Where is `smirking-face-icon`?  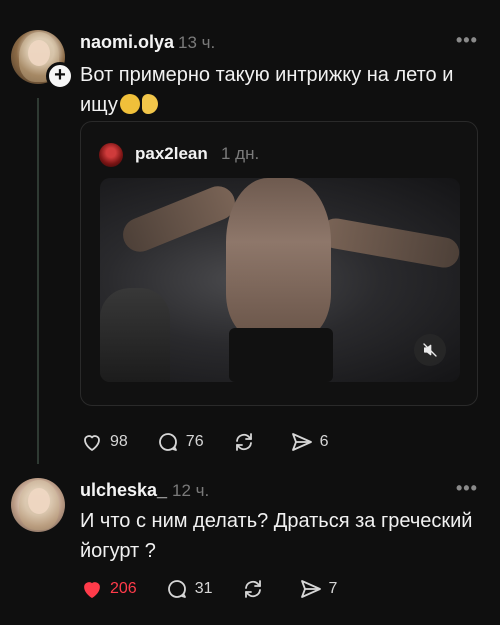
smirking-face-icon is located at coordinates (129, 104).